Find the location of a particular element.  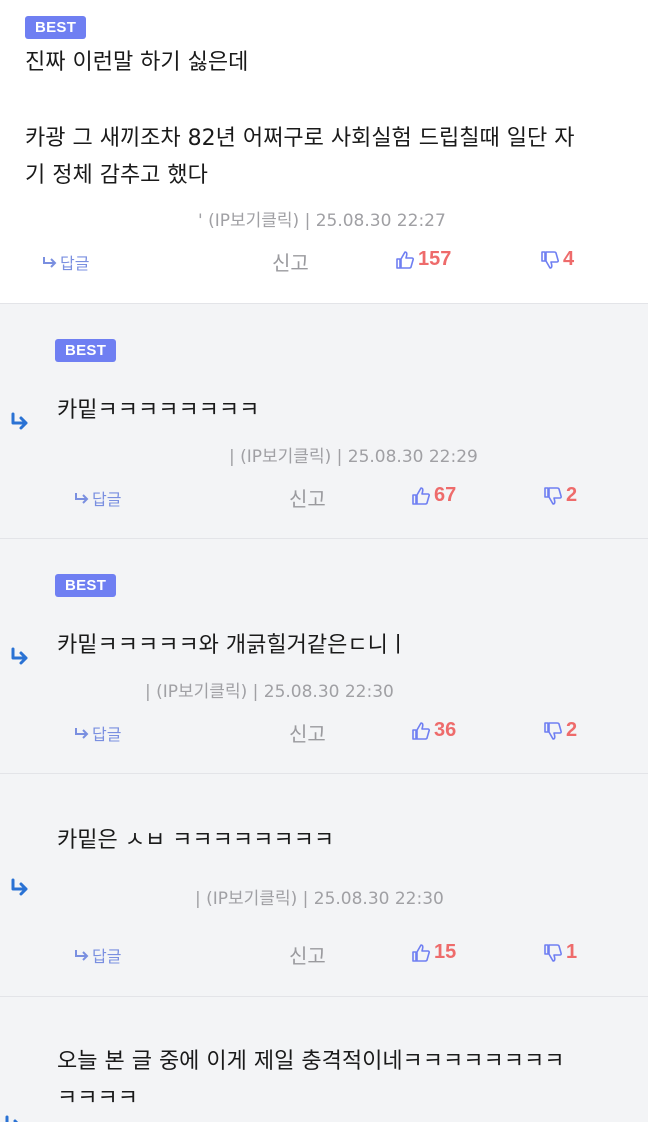

upvote-count: 67 is located at coordinates (445, 495).